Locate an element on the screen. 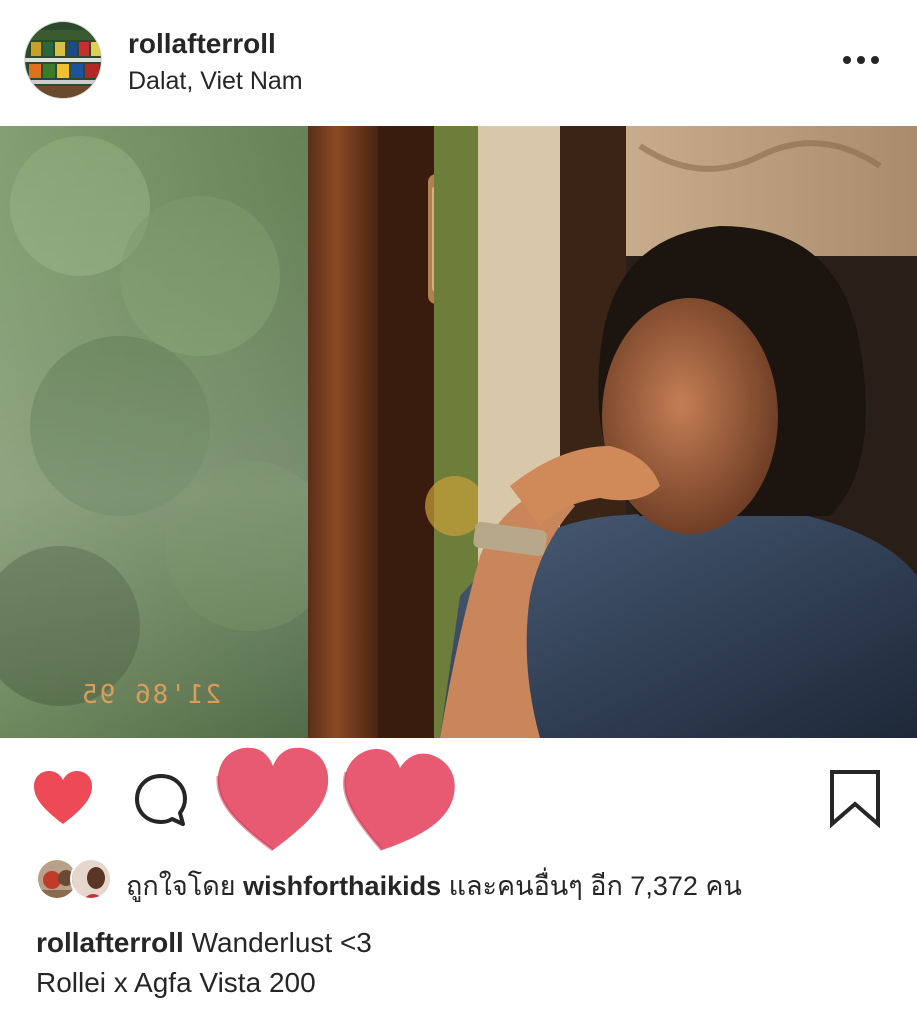  caption-username: rollafterroll is located at coordinates (110, 942).